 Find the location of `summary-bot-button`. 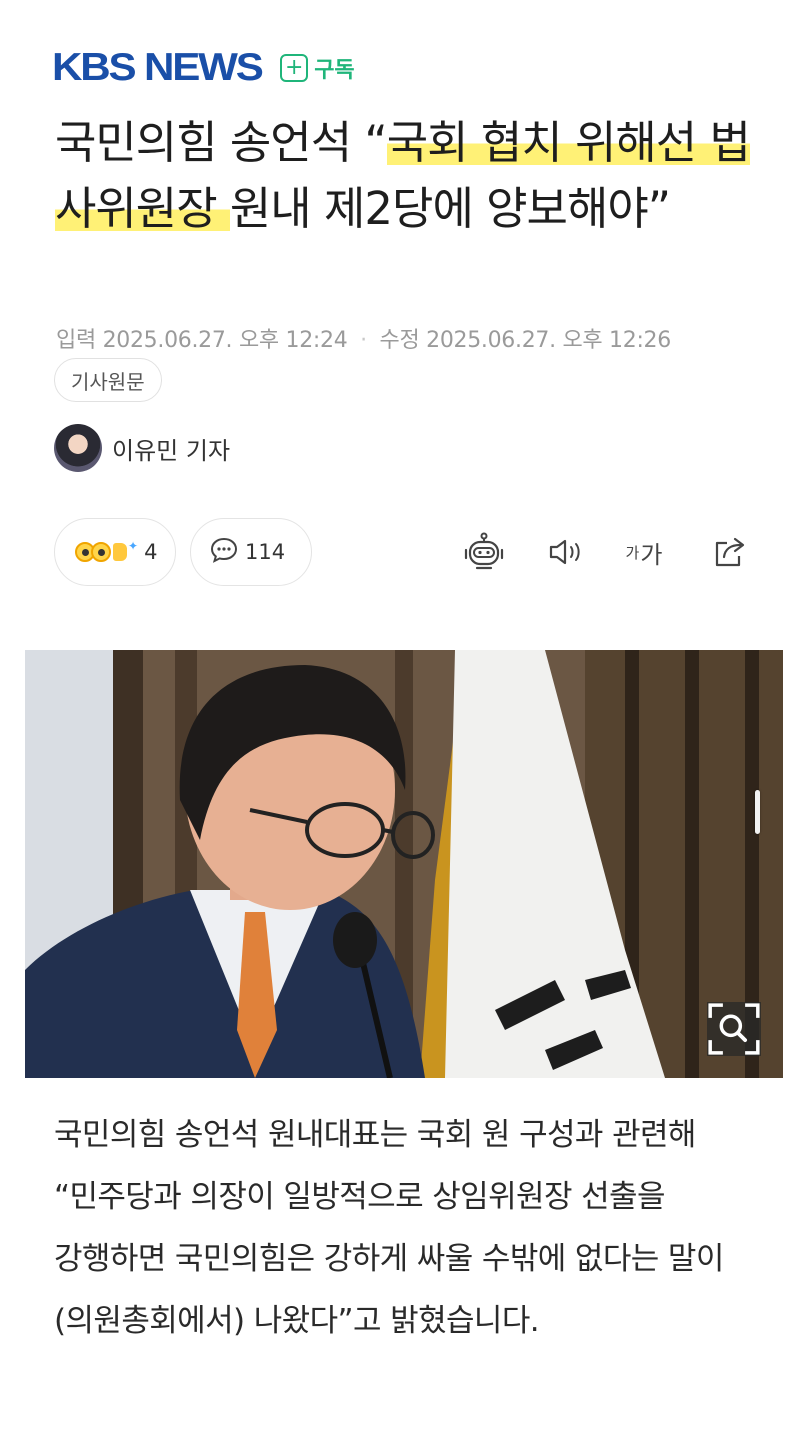

summary-bot-button is located at coordinates (484, 552).